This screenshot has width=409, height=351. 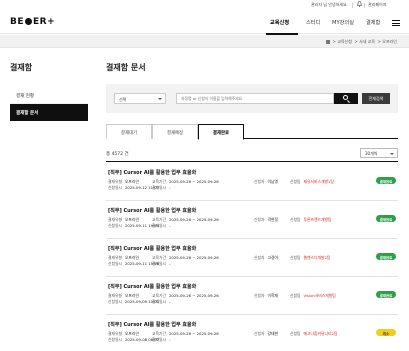 I want to click on applicant-meta: 신청자 고경아, so click(x=266, y=258).